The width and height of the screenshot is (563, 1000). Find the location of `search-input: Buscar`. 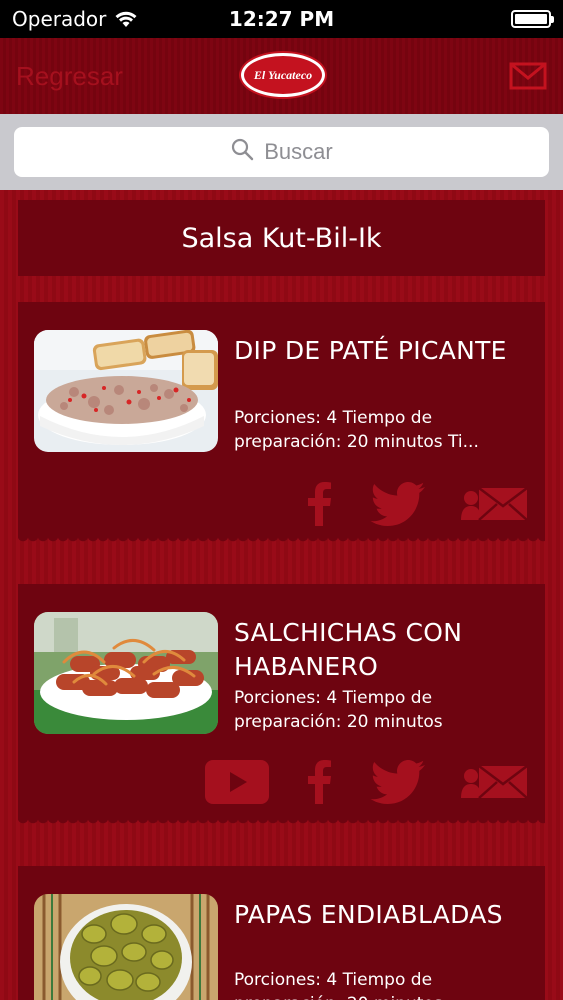

search-input: Buscar is located at coordinates (281, 152).